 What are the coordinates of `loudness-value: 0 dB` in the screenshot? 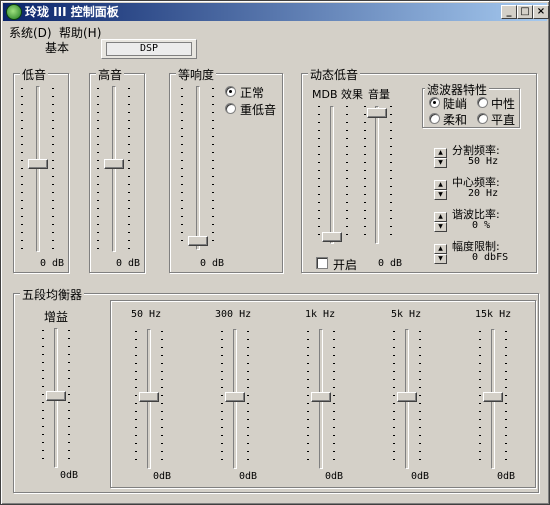 It's located at (212, 263).